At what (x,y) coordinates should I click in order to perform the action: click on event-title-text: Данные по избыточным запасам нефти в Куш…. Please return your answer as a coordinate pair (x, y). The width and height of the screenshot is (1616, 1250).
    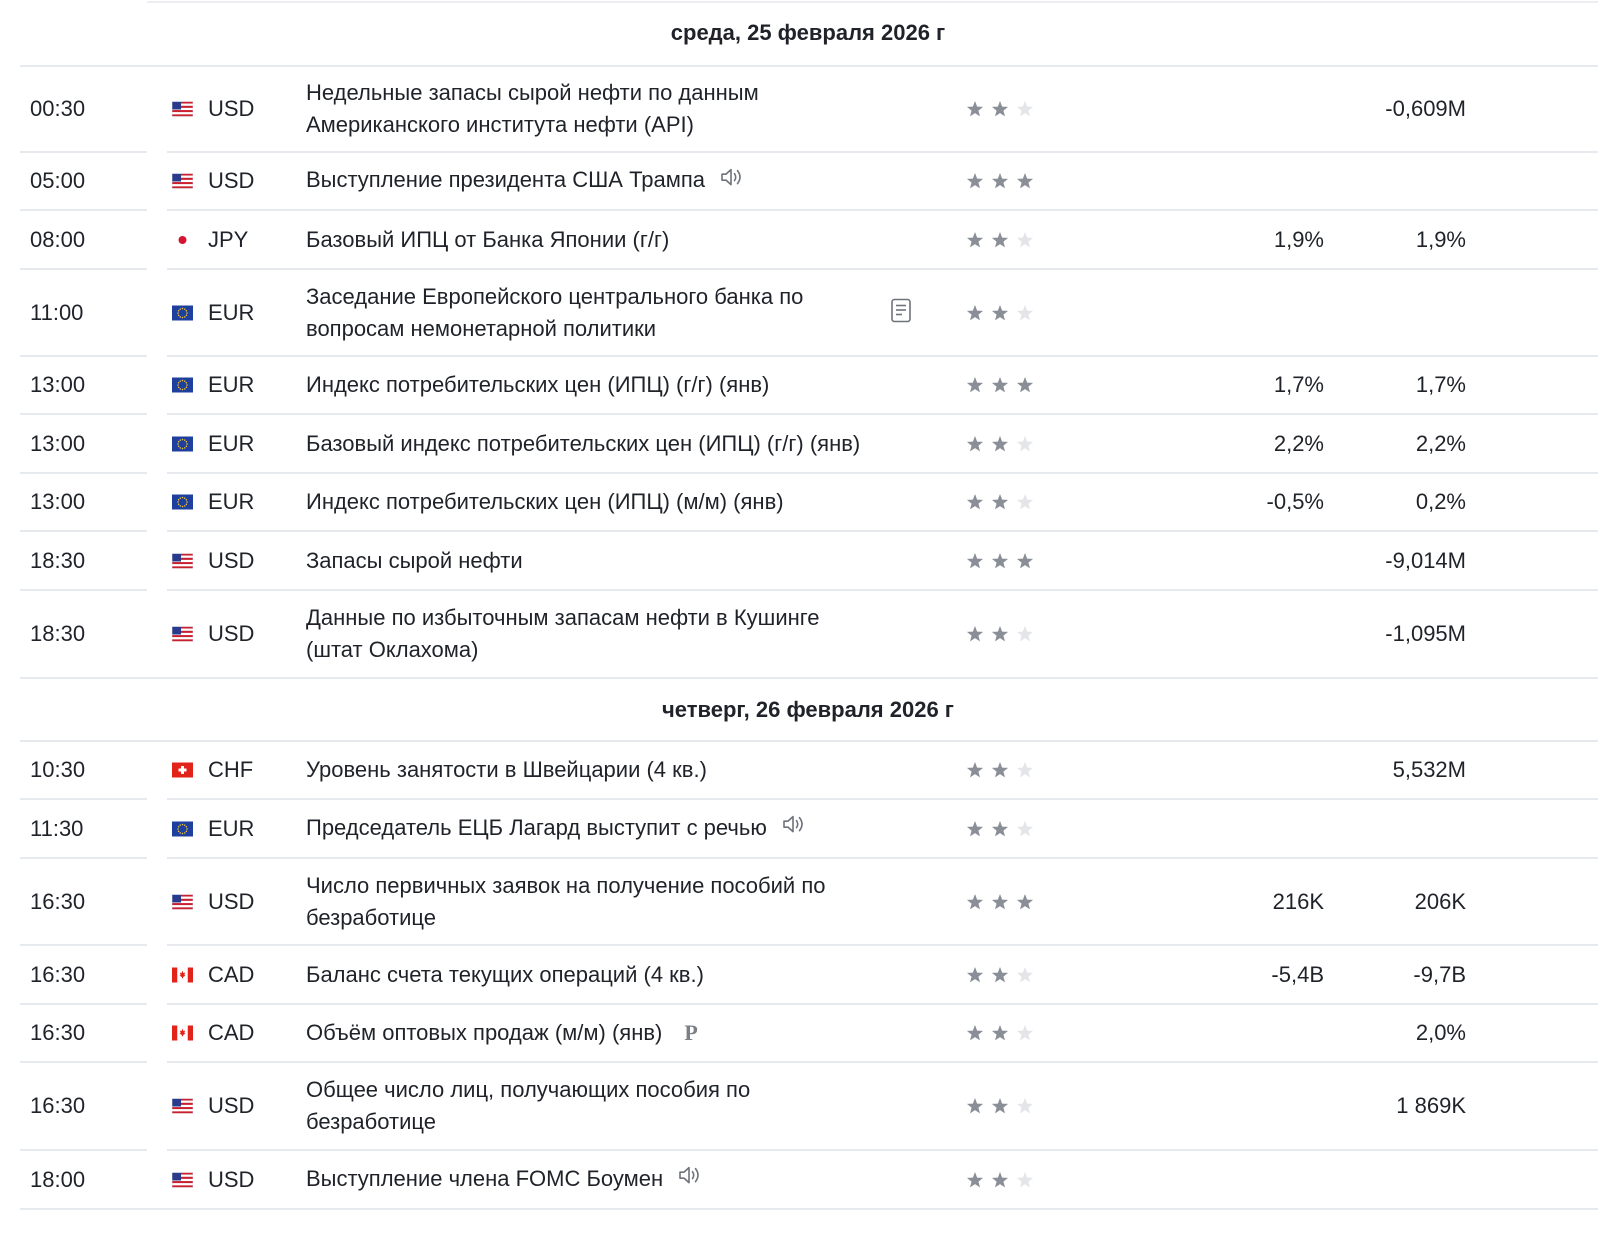
    Looking at the image, I should click on (563, 633).